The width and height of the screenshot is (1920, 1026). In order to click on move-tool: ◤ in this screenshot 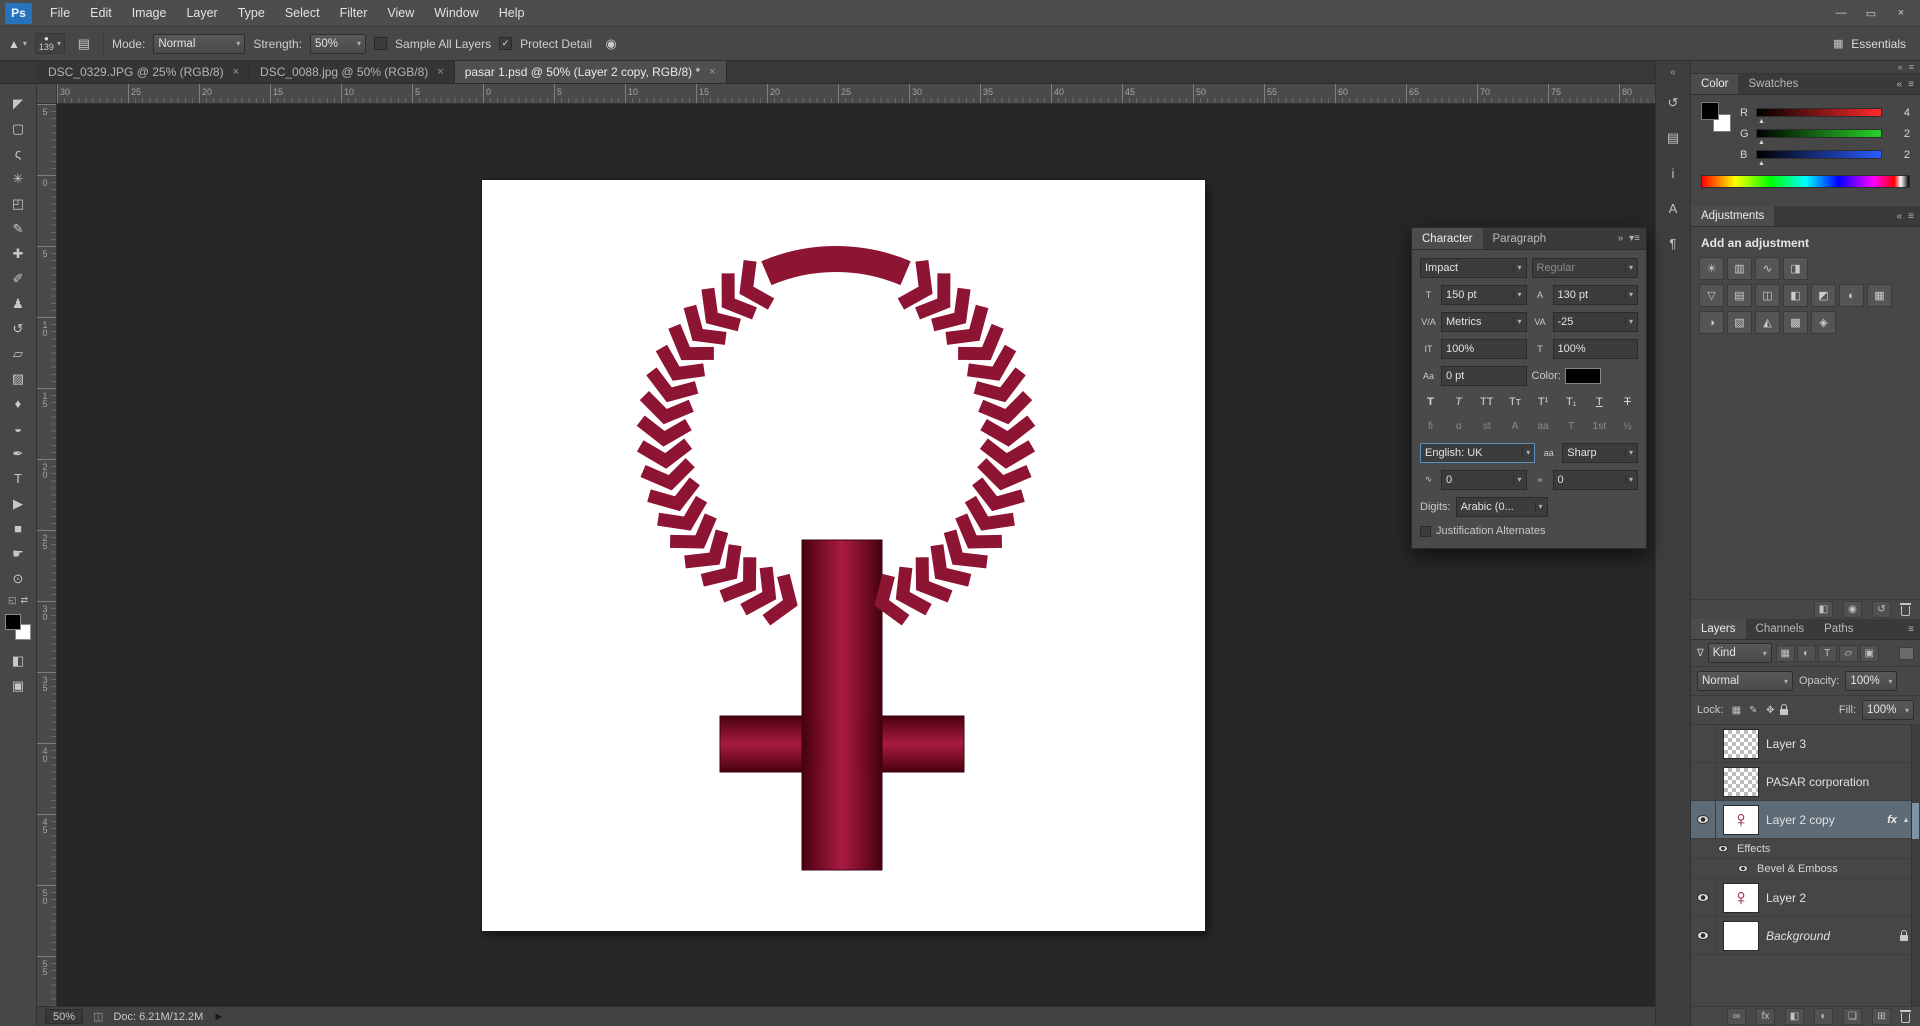, I will do `click(18, 103)`.